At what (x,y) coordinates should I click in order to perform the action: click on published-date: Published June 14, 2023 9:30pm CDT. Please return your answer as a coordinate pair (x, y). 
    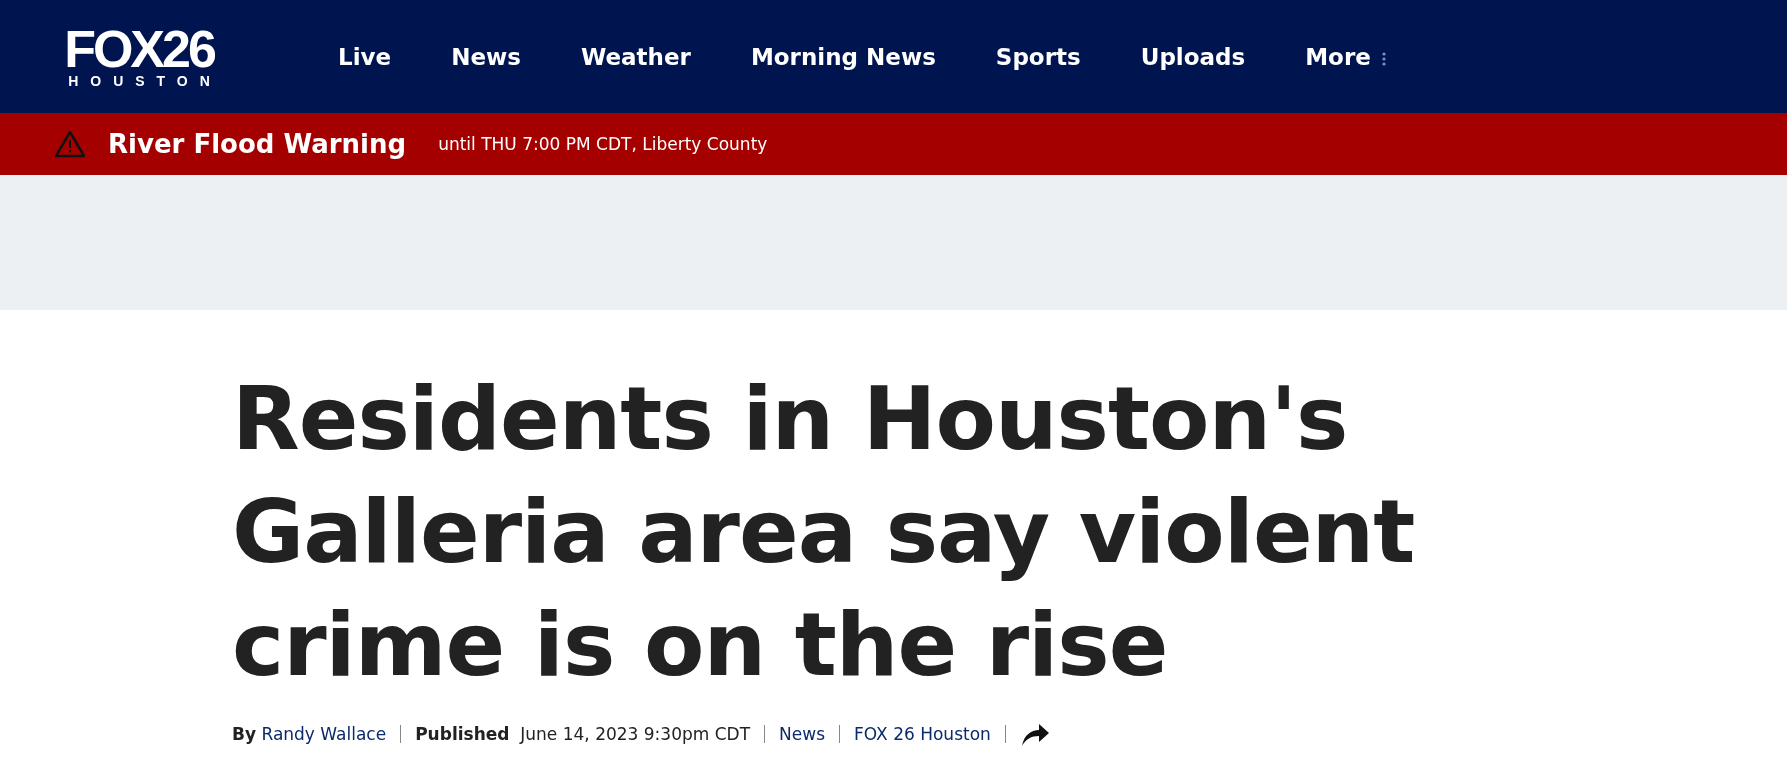
    Looking at the image, I should click on (583, 734).